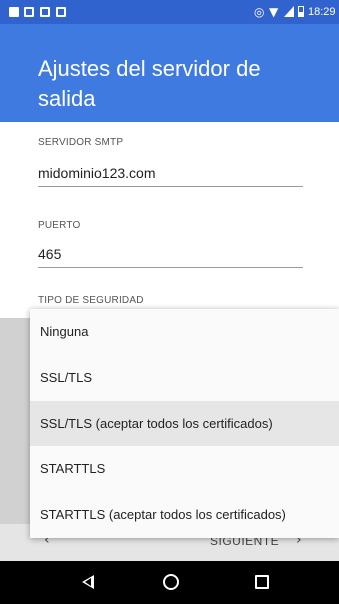  What do you see at coordinates (169, 12) in the screenshot?
I see `status-bar: ◎ ▼ 18:29` at bounding box center [169, 12].